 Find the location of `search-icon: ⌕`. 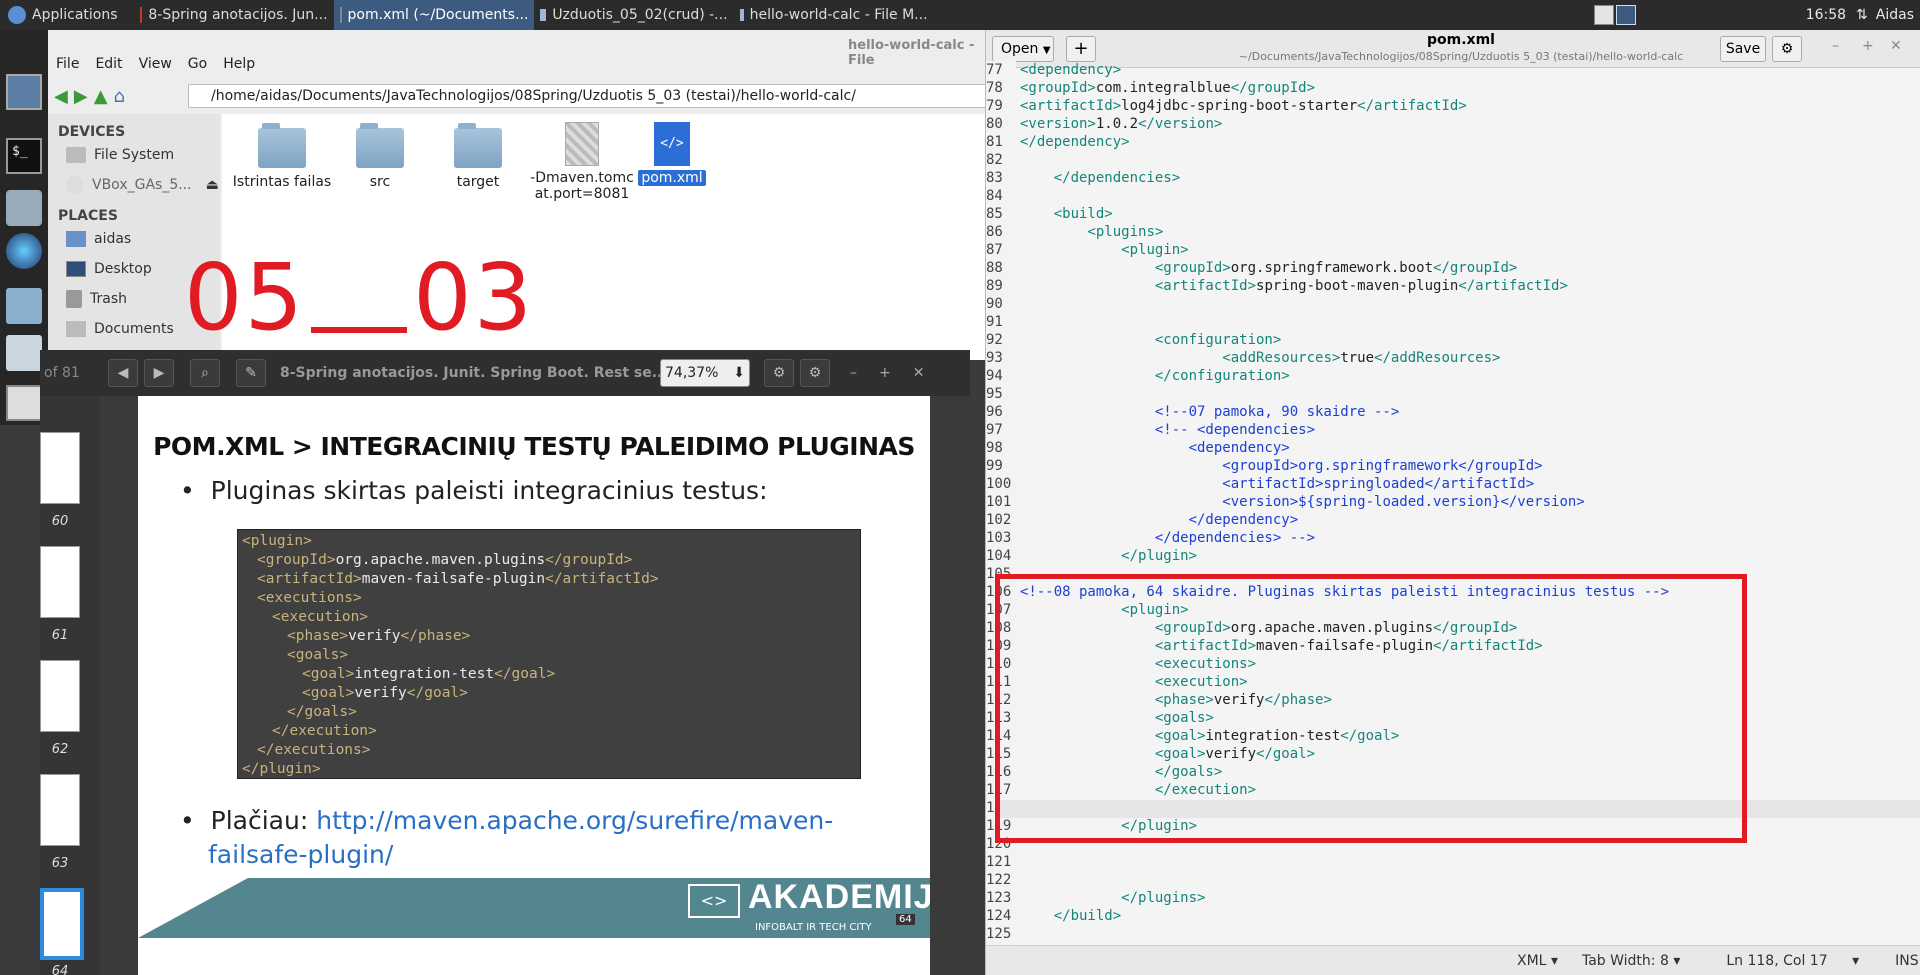

search-icon: ⌕ is located at coordinates (205, 373).